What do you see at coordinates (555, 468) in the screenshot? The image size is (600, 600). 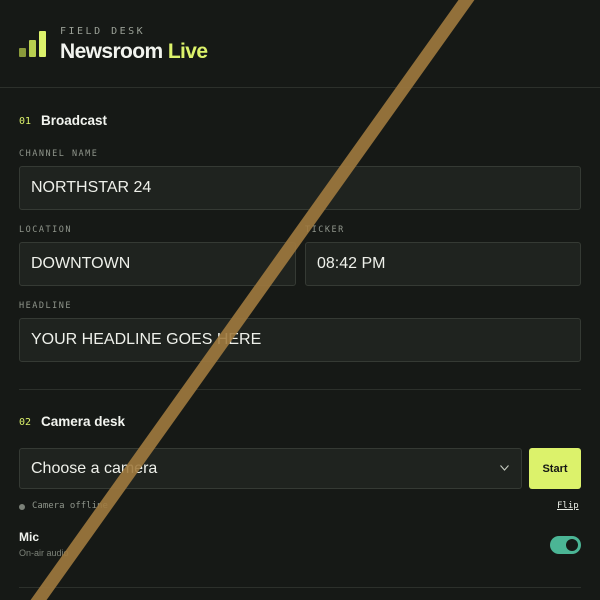 I see `start-button: Start` at bounding box center [555, 468].